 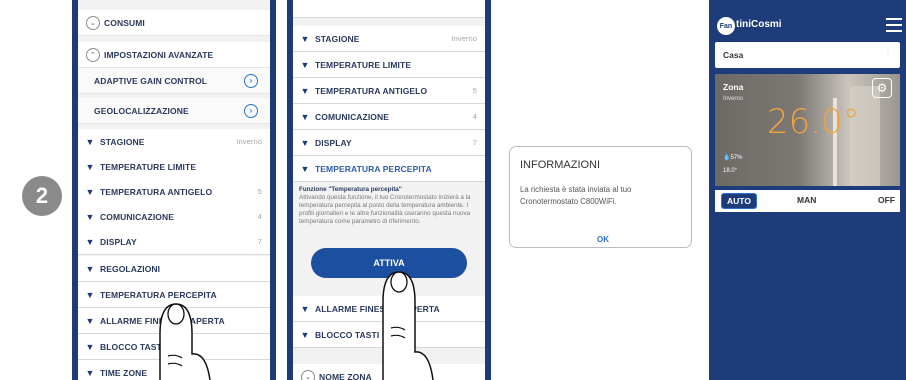 What do you see at coordinates (733, 87) in the screenshot?
I see `zone-title: Zona` at bounding box center [733, 87].